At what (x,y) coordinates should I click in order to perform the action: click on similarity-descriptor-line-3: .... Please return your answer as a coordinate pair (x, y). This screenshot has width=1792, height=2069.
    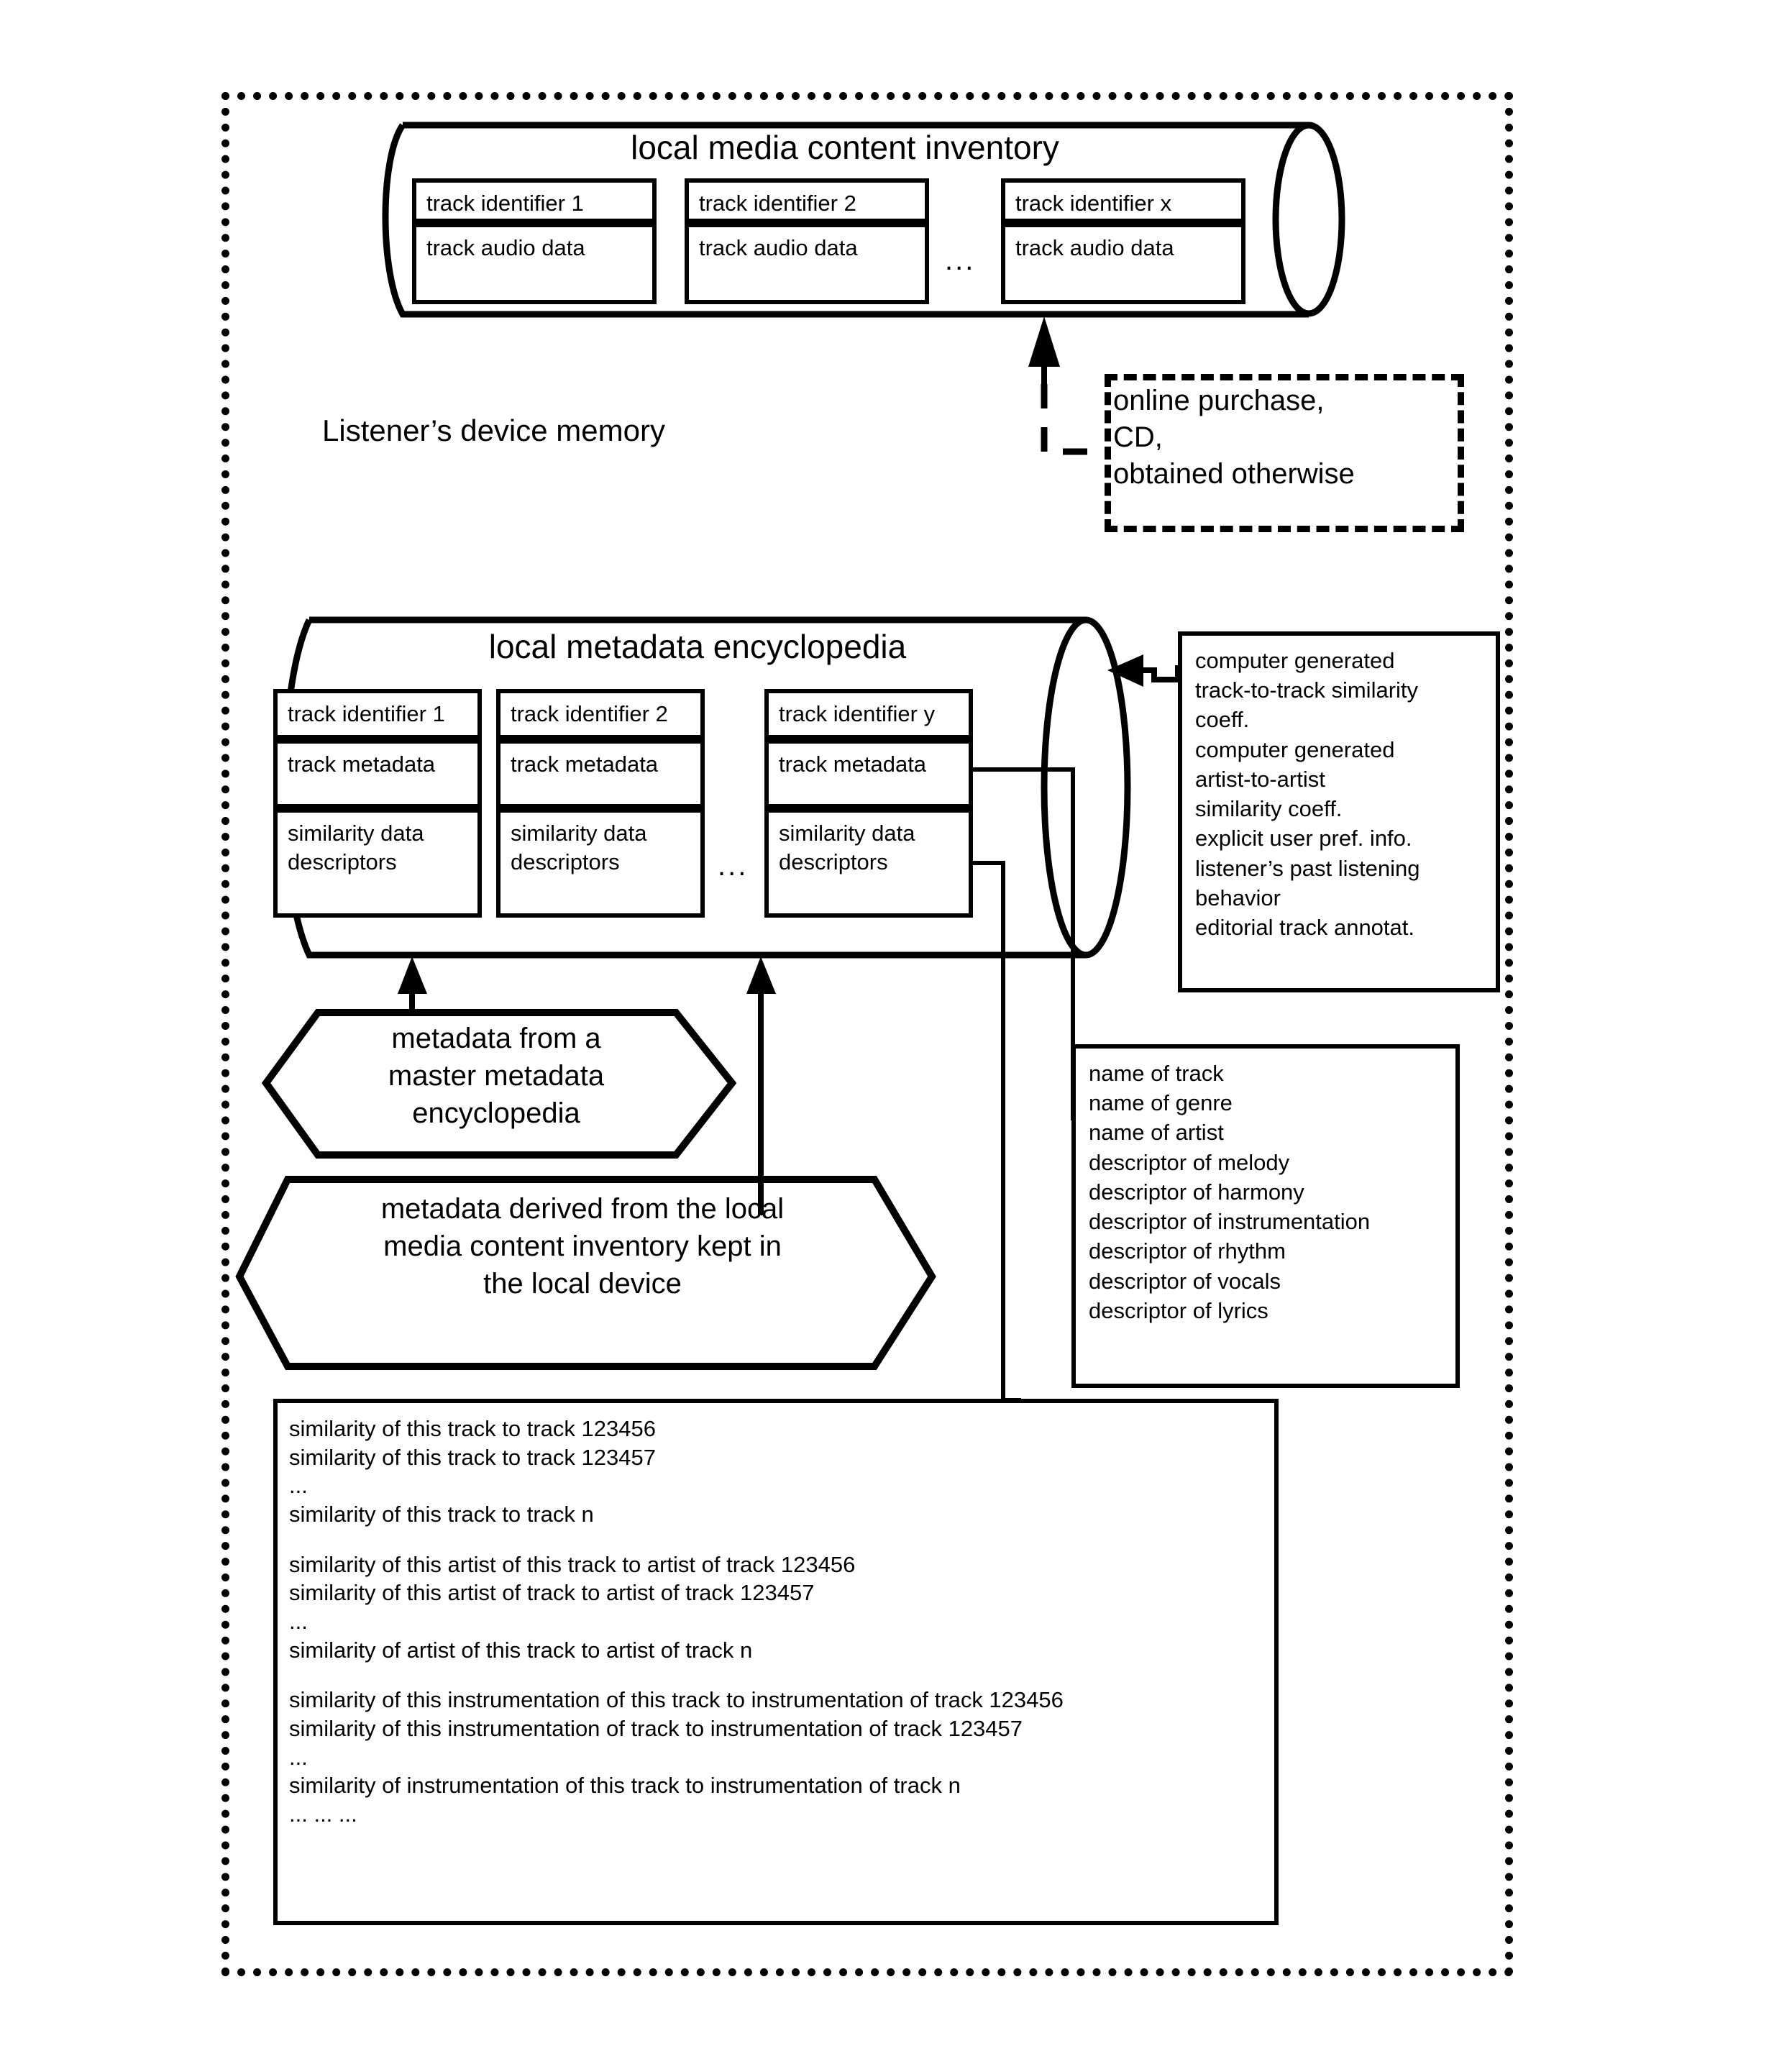
    Looking at the image, I should click on (298, 1486).